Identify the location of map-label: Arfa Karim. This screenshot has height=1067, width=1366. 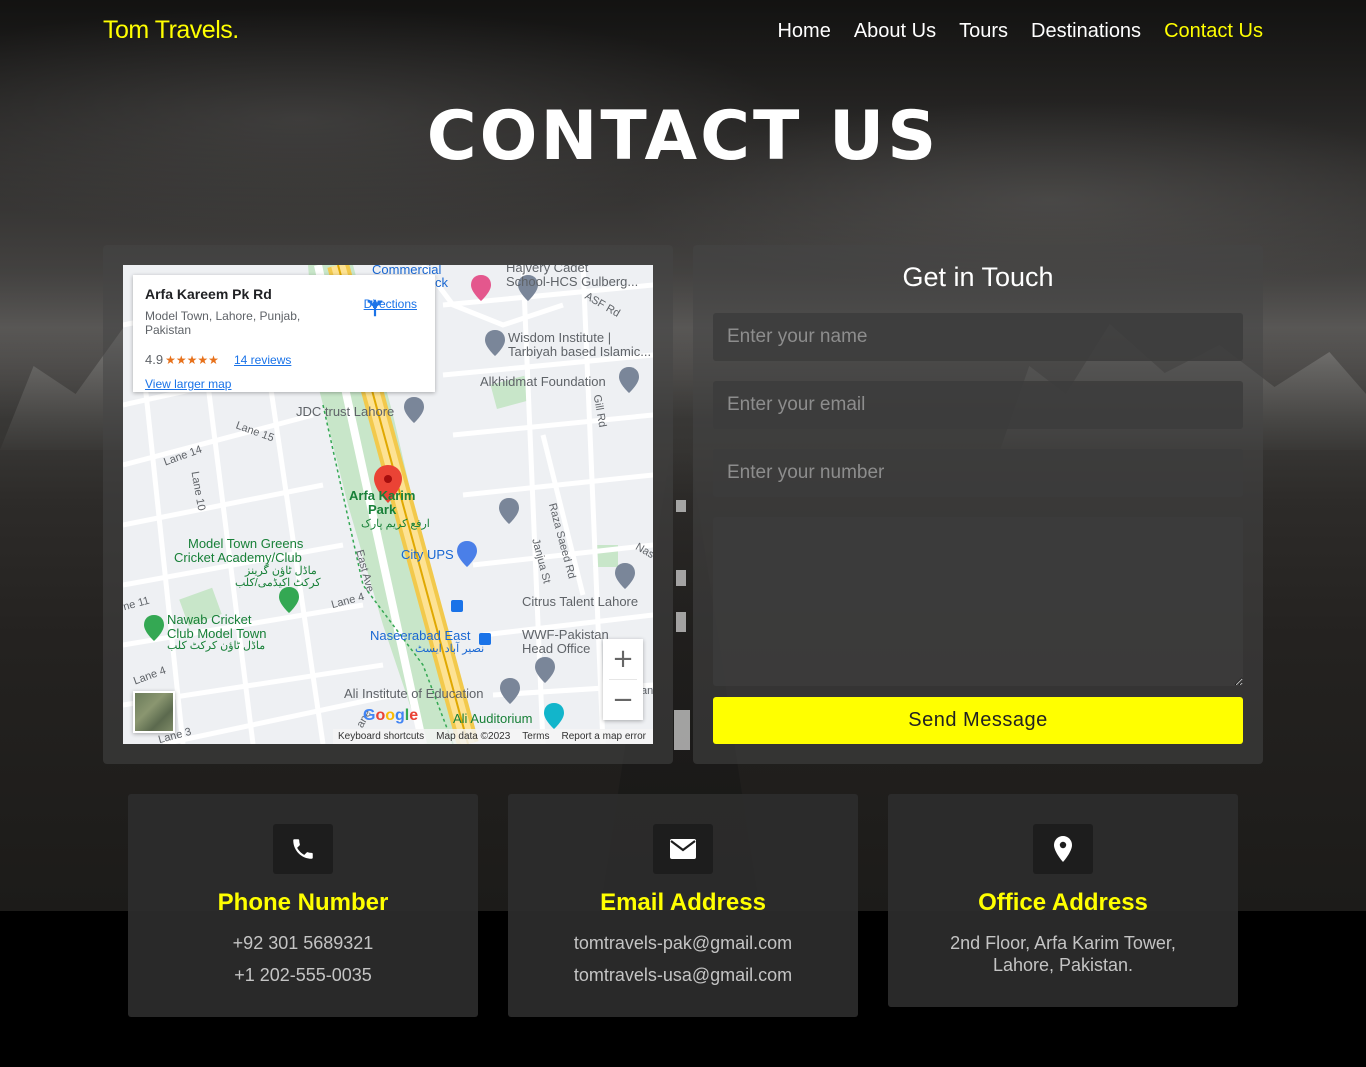
(382, 495).